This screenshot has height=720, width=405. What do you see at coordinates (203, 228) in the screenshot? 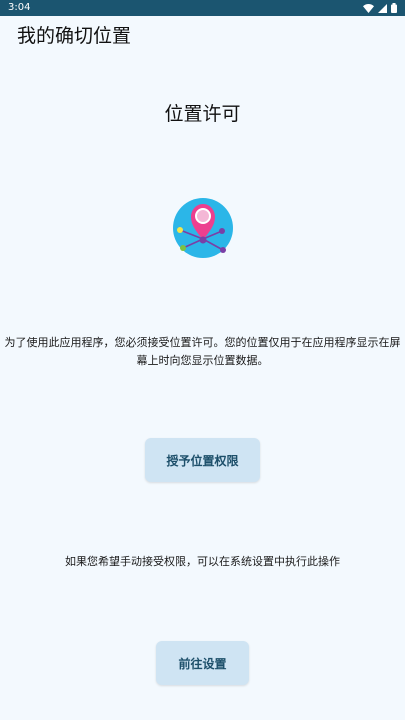
I see `location-pin-network-icon` at bounding box center [203, 228].